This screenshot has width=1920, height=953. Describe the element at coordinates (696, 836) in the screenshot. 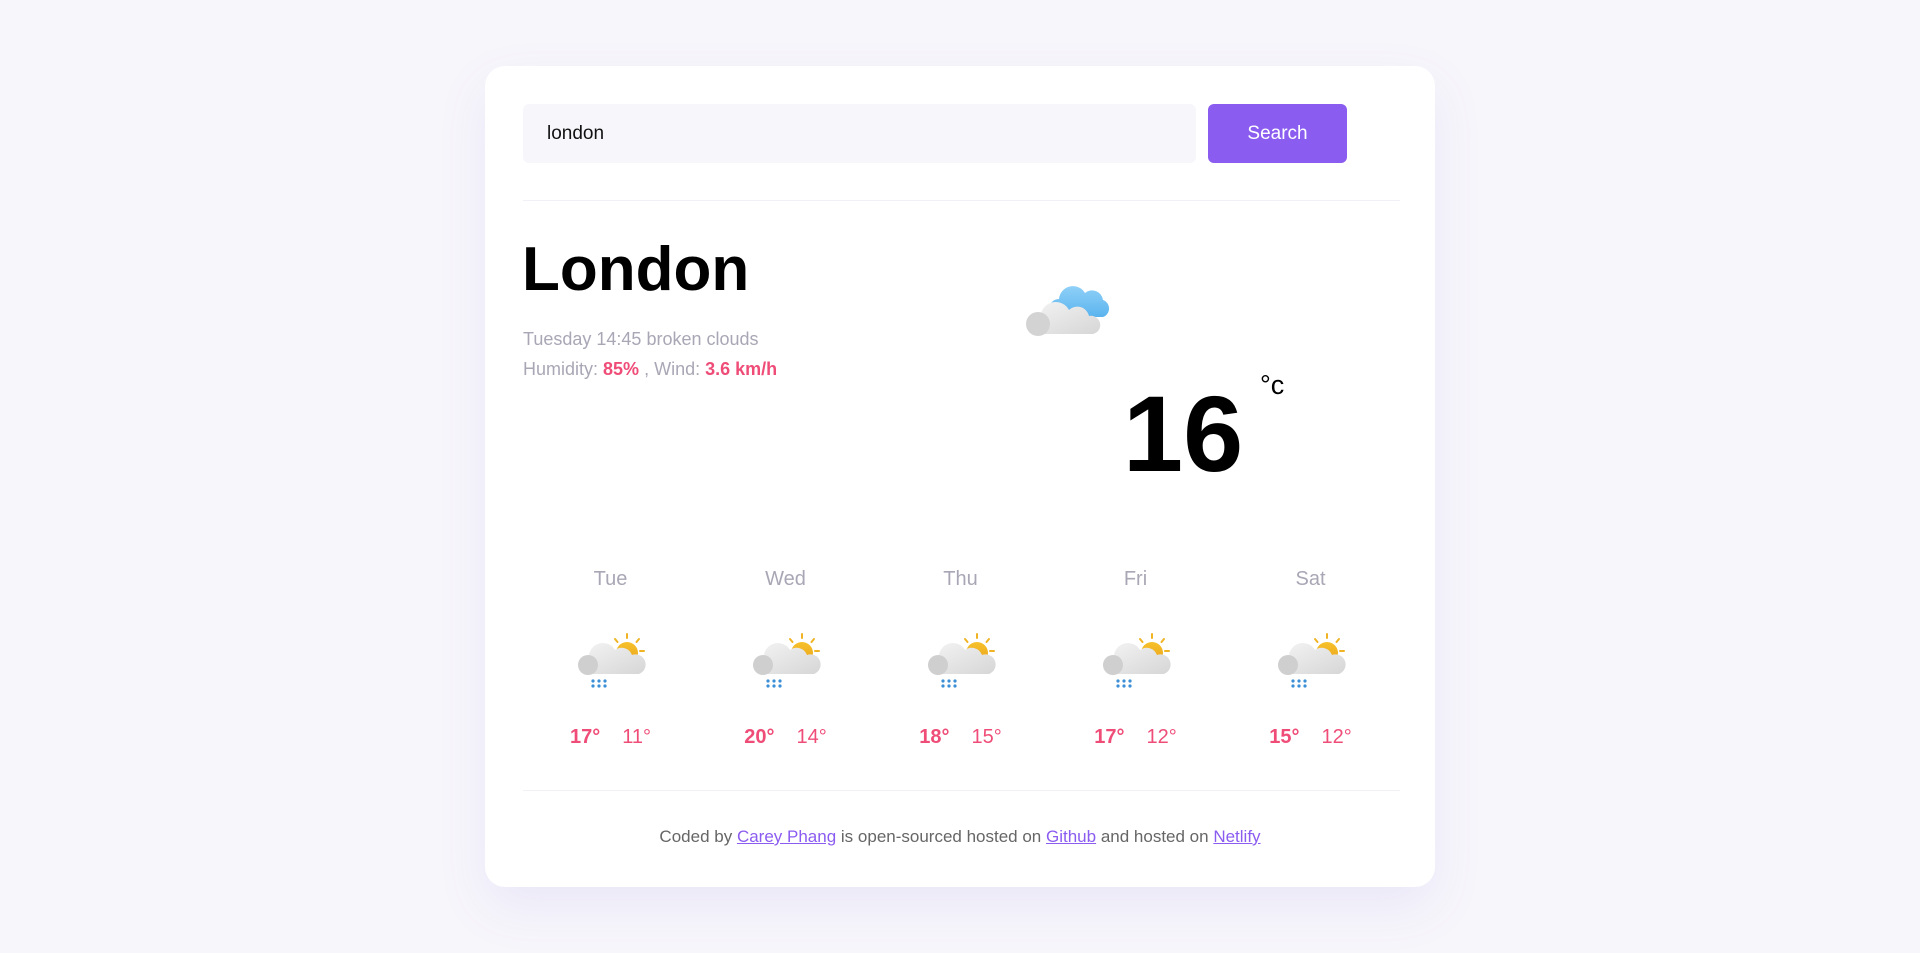

I see `footer-prefix: Coded by` at that location.